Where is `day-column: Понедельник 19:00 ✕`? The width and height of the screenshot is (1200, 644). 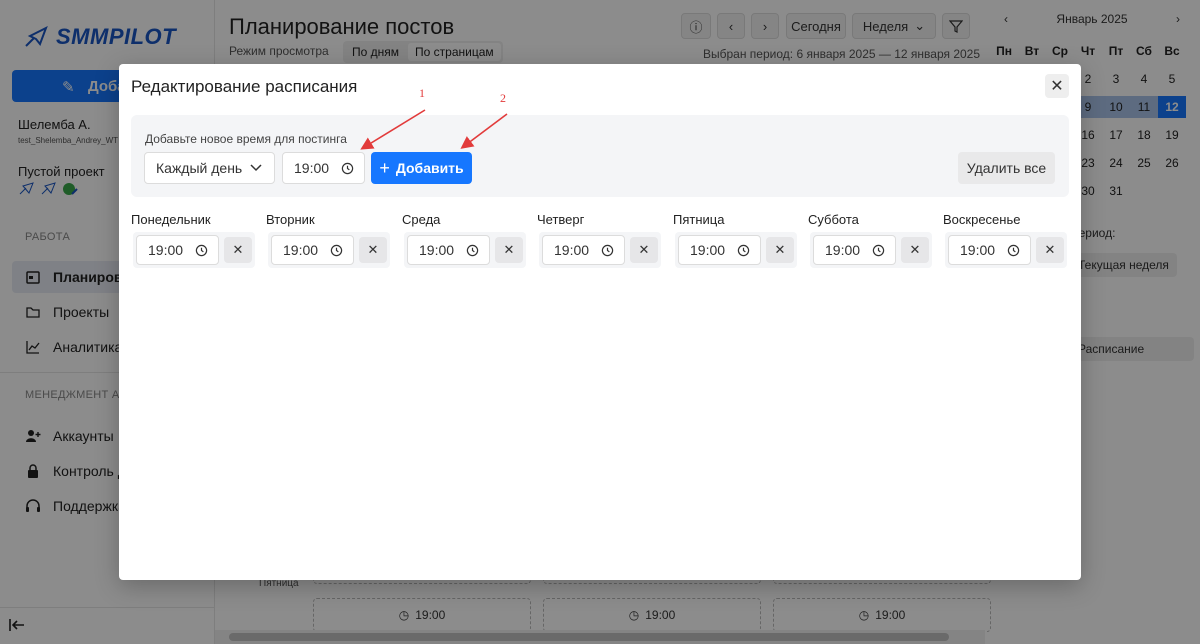
day-column: Понедельник 19:00 ✕ is located at coordinates (193, 240).